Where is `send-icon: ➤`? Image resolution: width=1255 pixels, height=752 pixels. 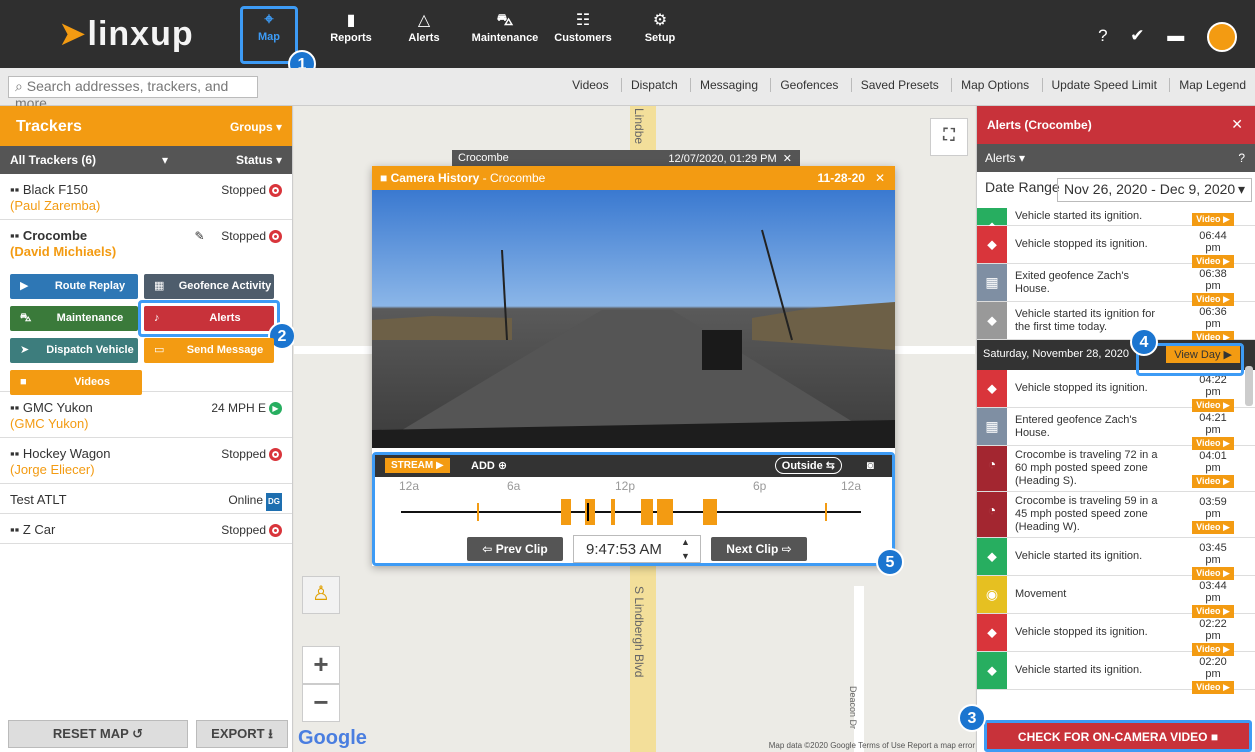 send-icon: ➤ is located at coordinates (25, 350).